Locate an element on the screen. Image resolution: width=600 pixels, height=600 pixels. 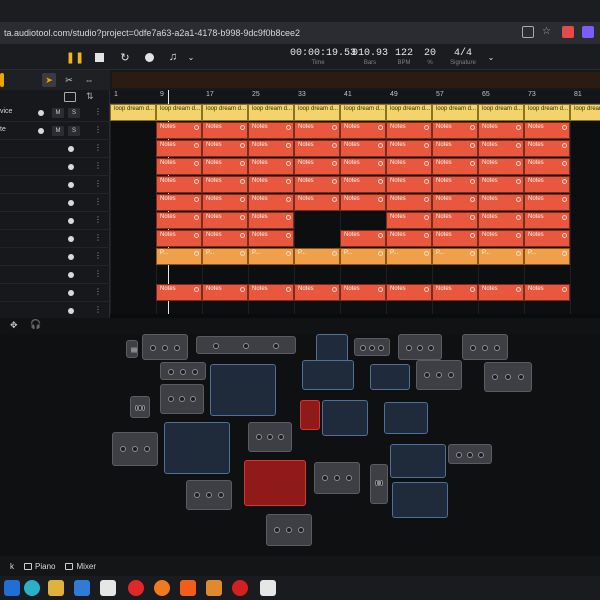
pointer-tool-icon: ➤ is located at coordinates (49, 80).